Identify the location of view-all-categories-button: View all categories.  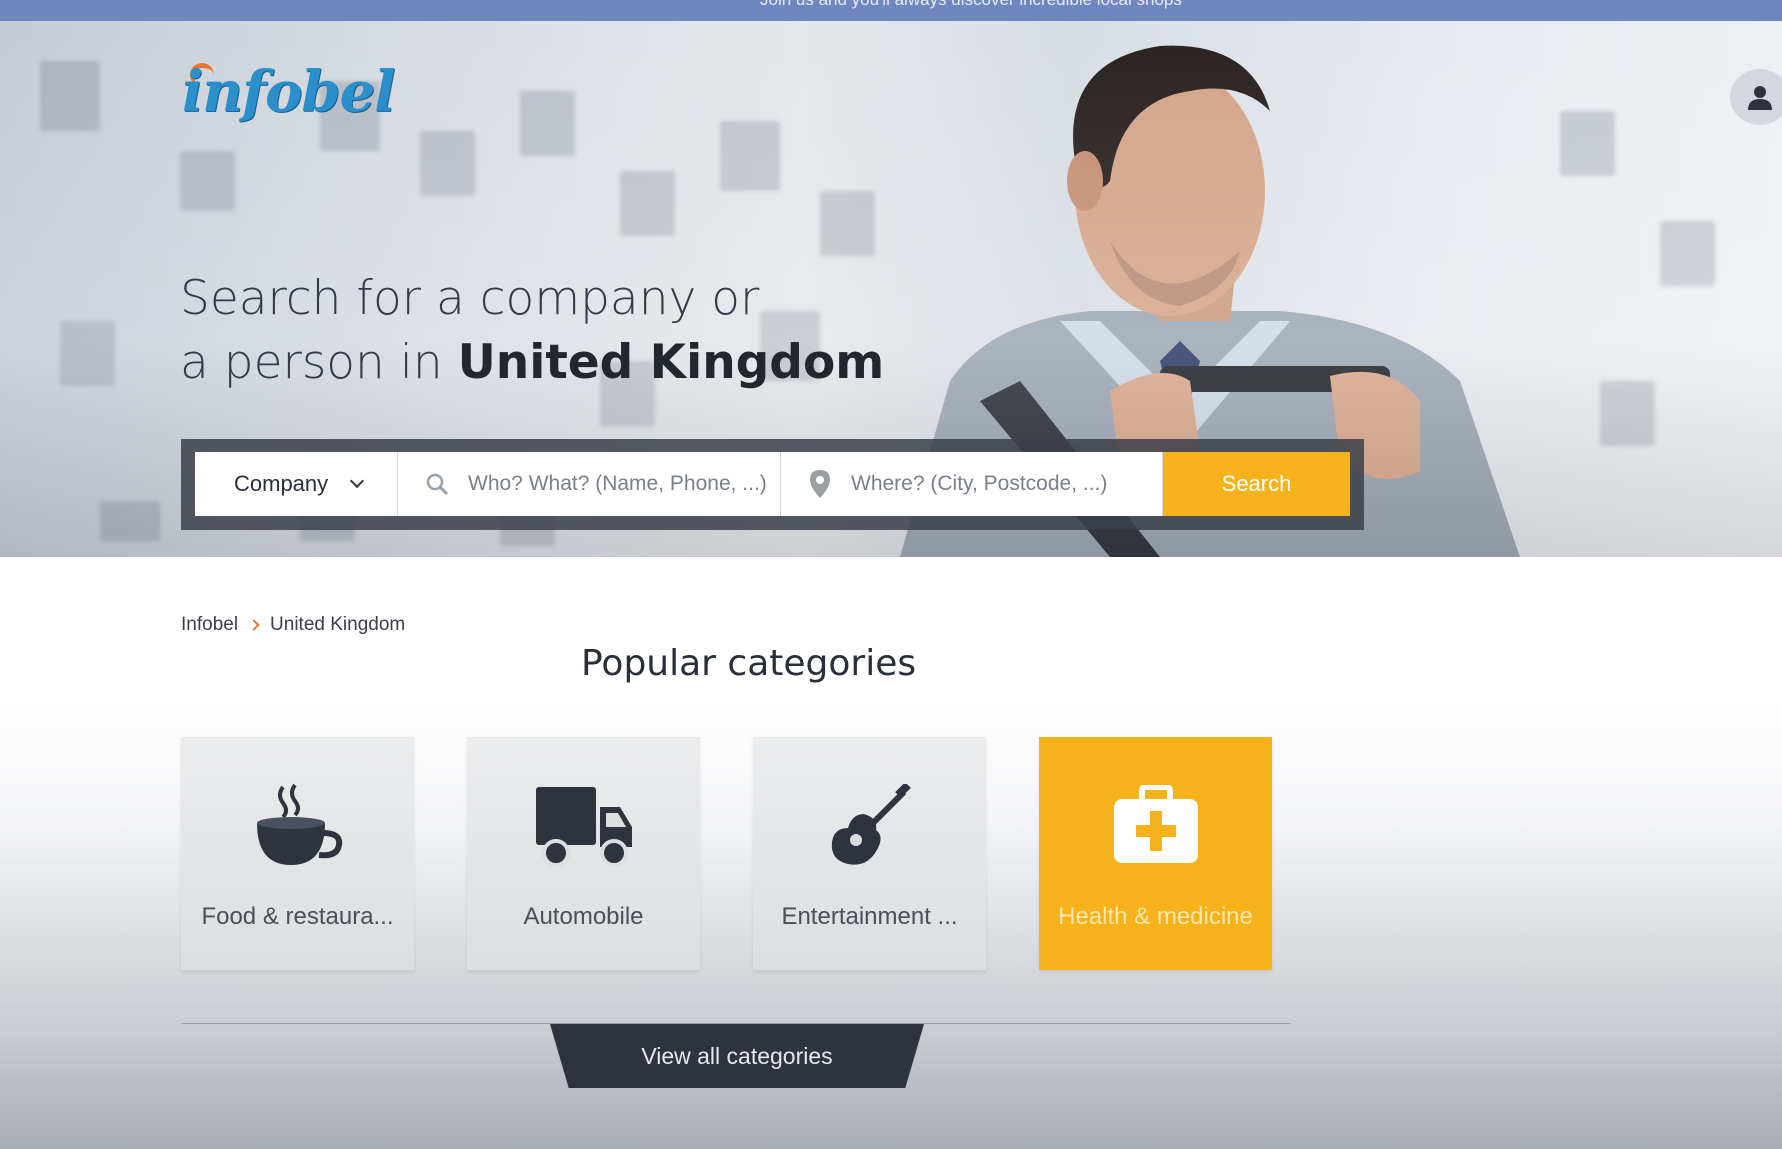
(737, 1056).